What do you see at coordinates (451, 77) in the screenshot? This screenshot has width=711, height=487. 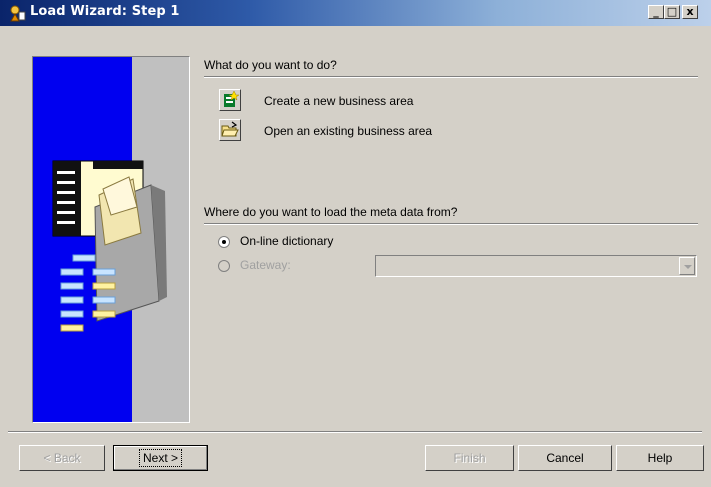 I see `action-separator` at bounding box center [451, 77].